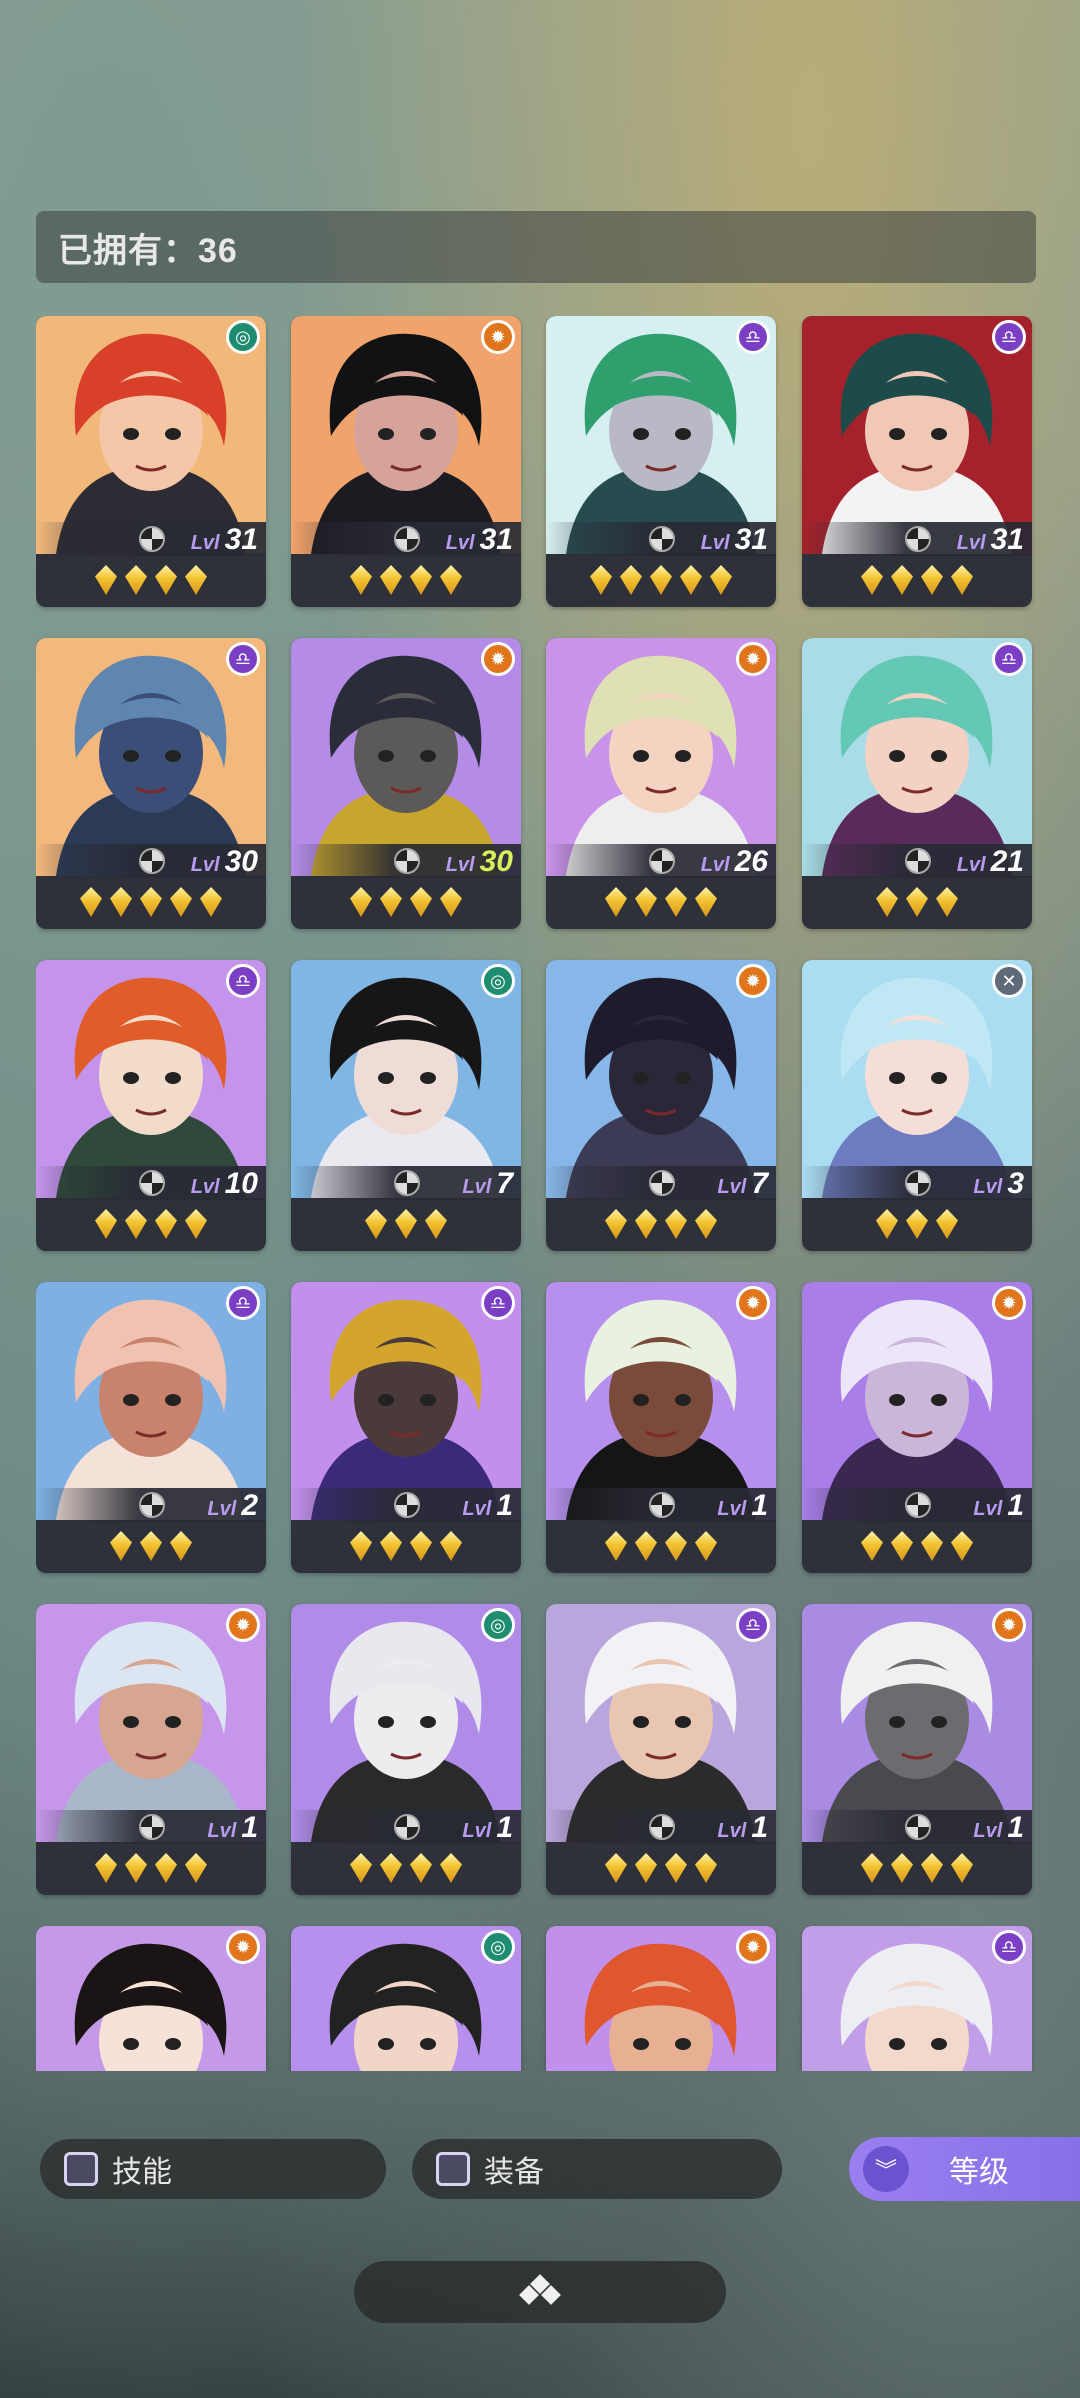 This screenshot has height=2398, width=1080. What do you see at coordinates (990, 861) in the screenshot?
I see `hero-level: Lvl 21` at bounding box center [990, 861].